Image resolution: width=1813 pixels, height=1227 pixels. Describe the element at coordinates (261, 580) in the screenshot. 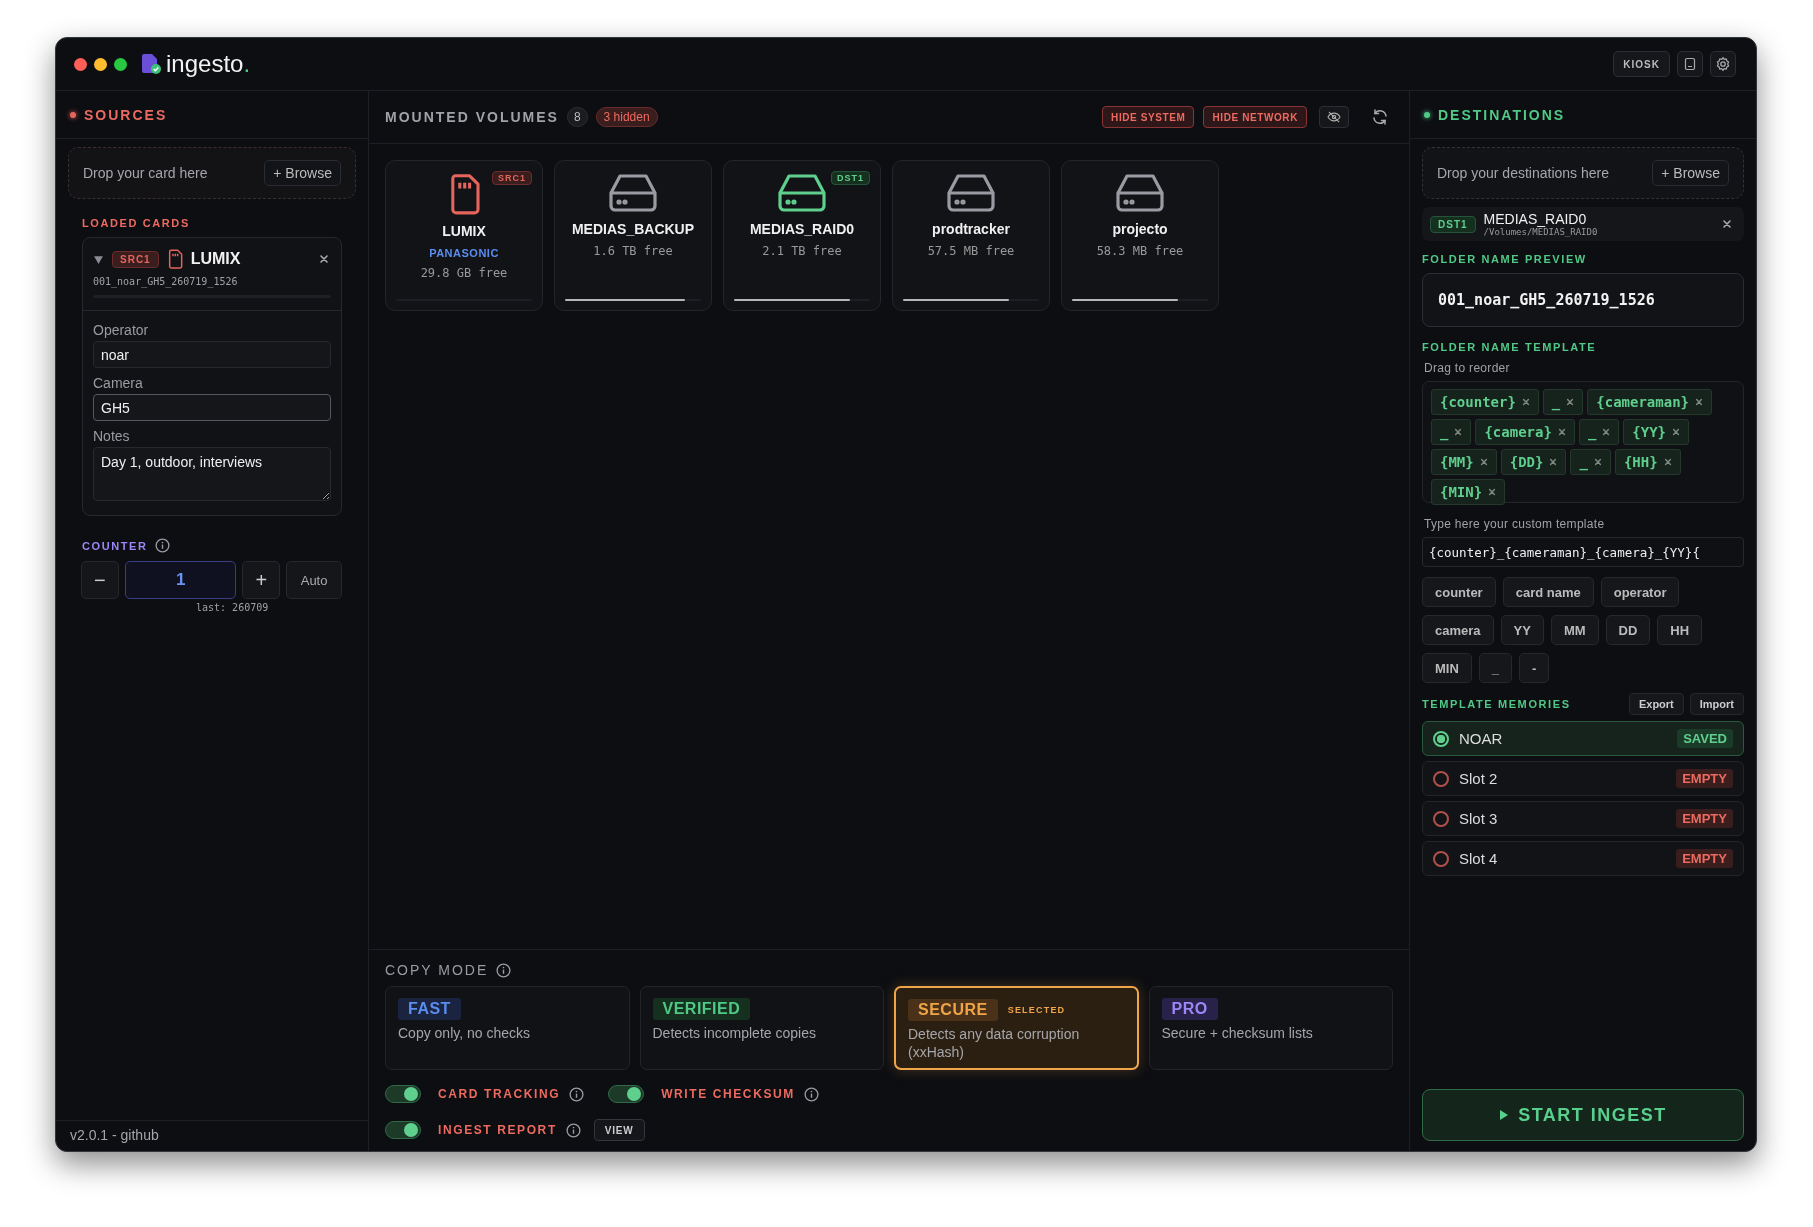

I see `increment-button: +` at that location.